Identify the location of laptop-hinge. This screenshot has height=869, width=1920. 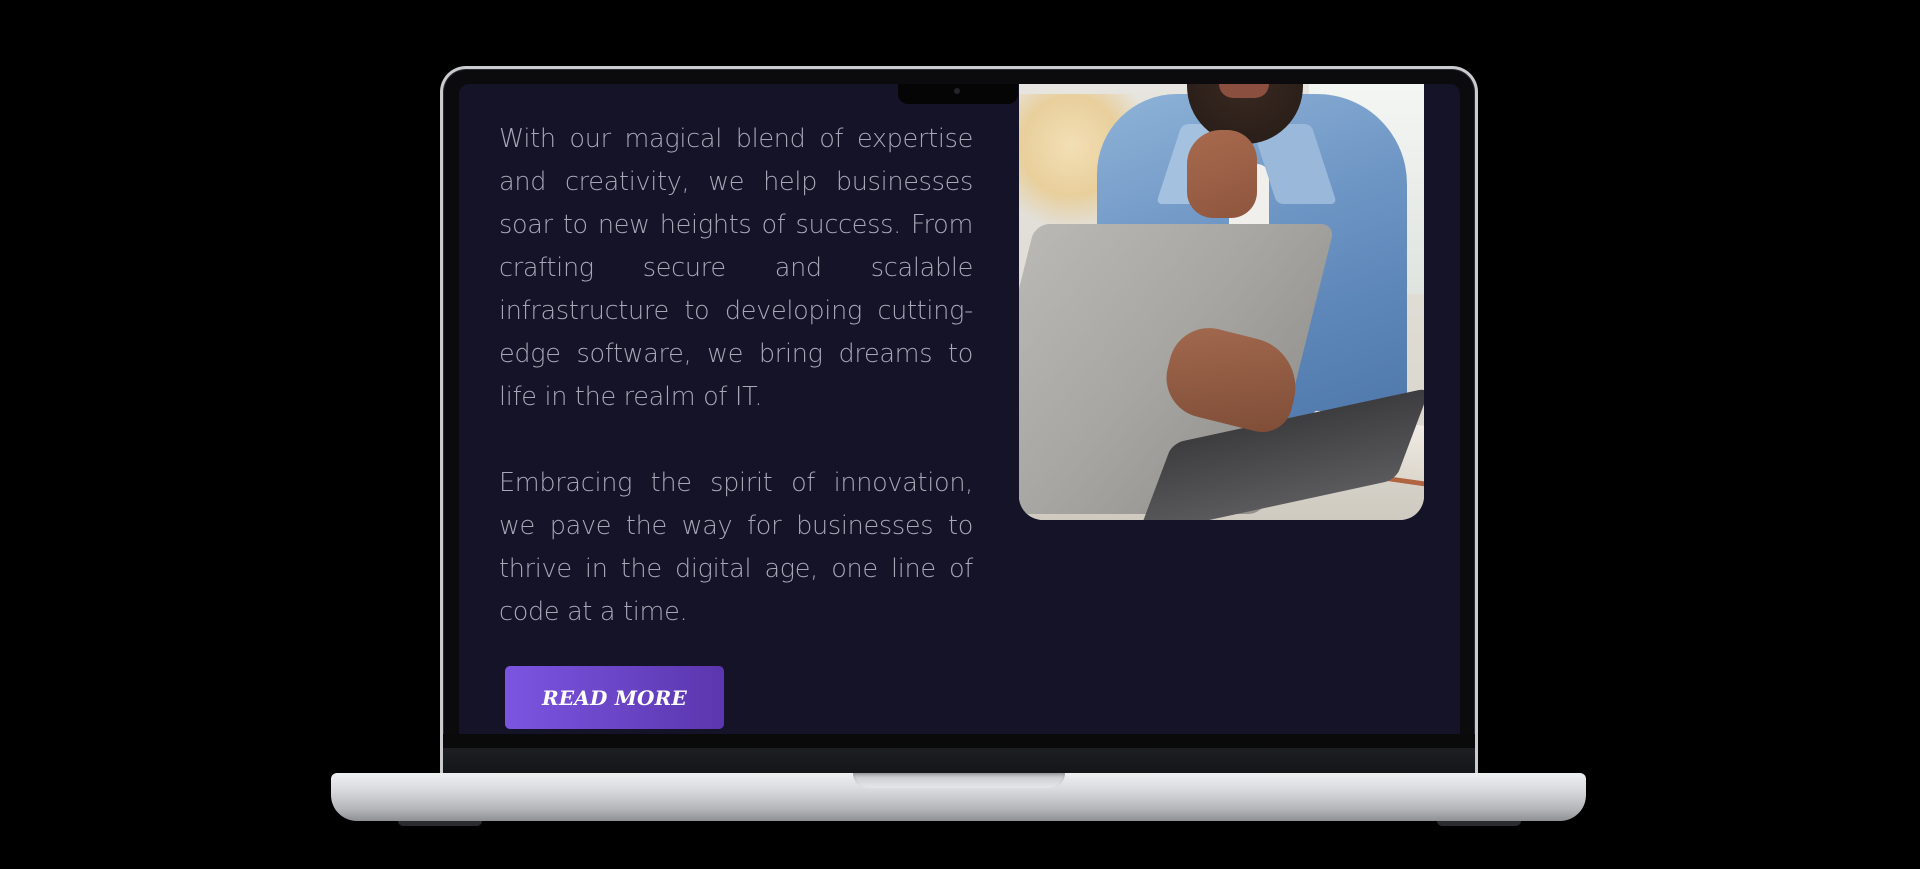
(959, 761).